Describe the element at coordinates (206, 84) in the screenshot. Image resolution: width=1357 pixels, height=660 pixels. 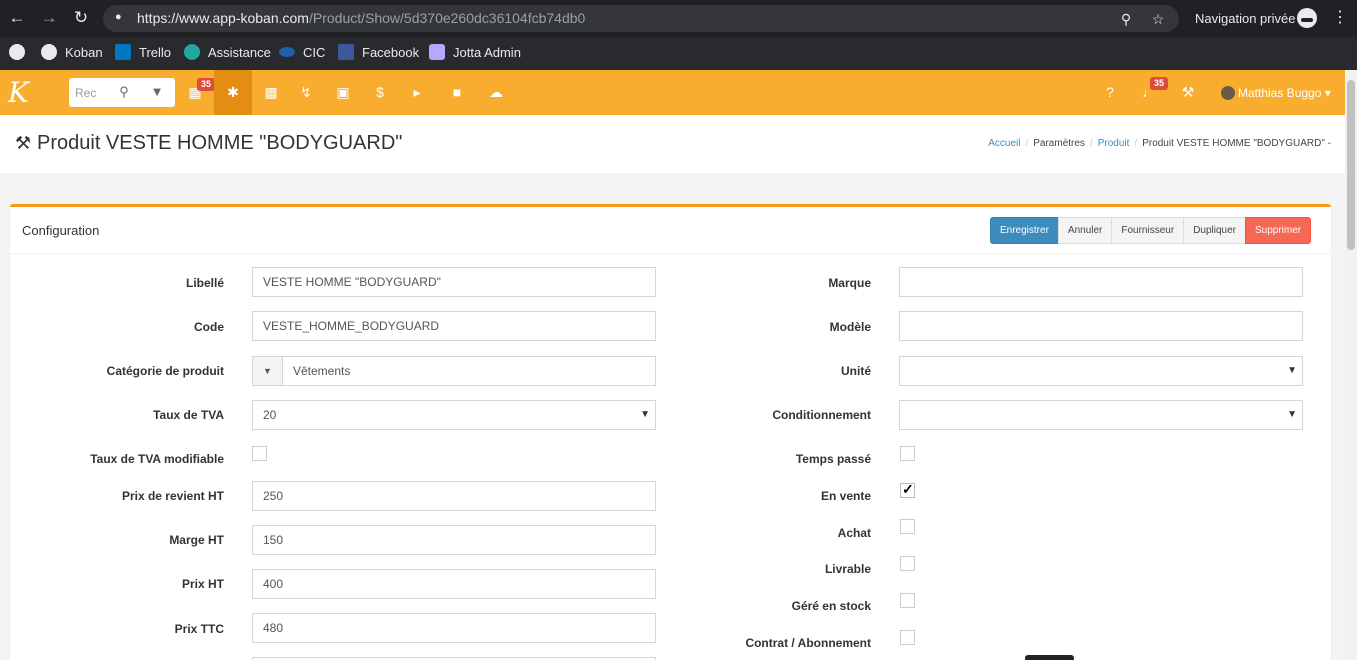
I see `calendar-badge: 35` at that location.